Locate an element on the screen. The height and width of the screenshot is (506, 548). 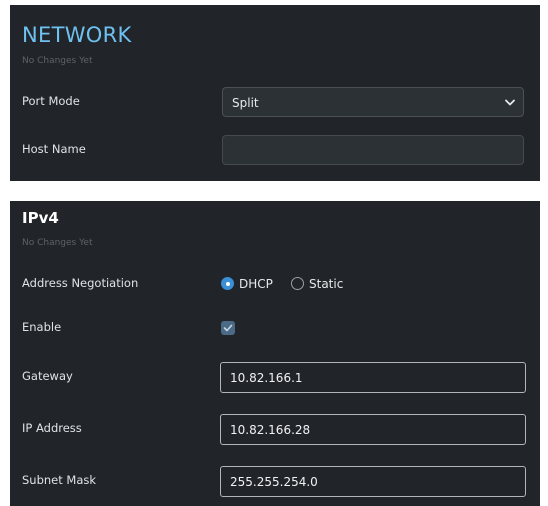
radio-dhcp-label: DHCP is located at coordinates (256, 284).